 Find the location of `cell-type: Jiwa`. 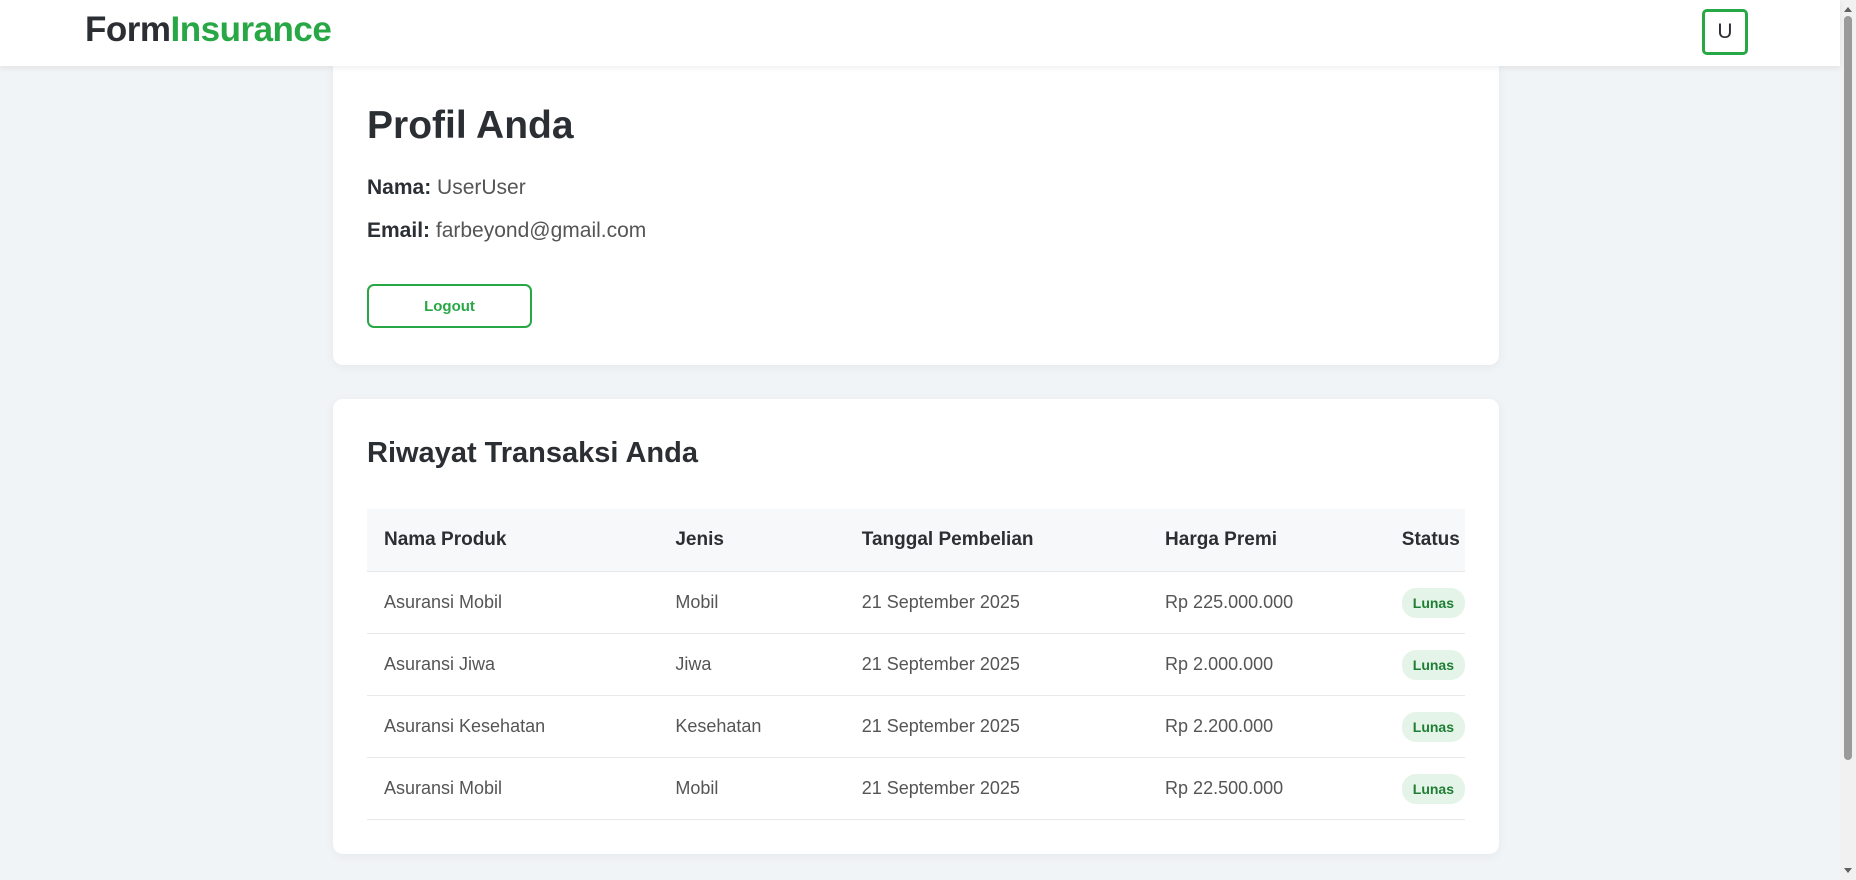

cell-type: Jiwa is located at coordinates (751, 664).